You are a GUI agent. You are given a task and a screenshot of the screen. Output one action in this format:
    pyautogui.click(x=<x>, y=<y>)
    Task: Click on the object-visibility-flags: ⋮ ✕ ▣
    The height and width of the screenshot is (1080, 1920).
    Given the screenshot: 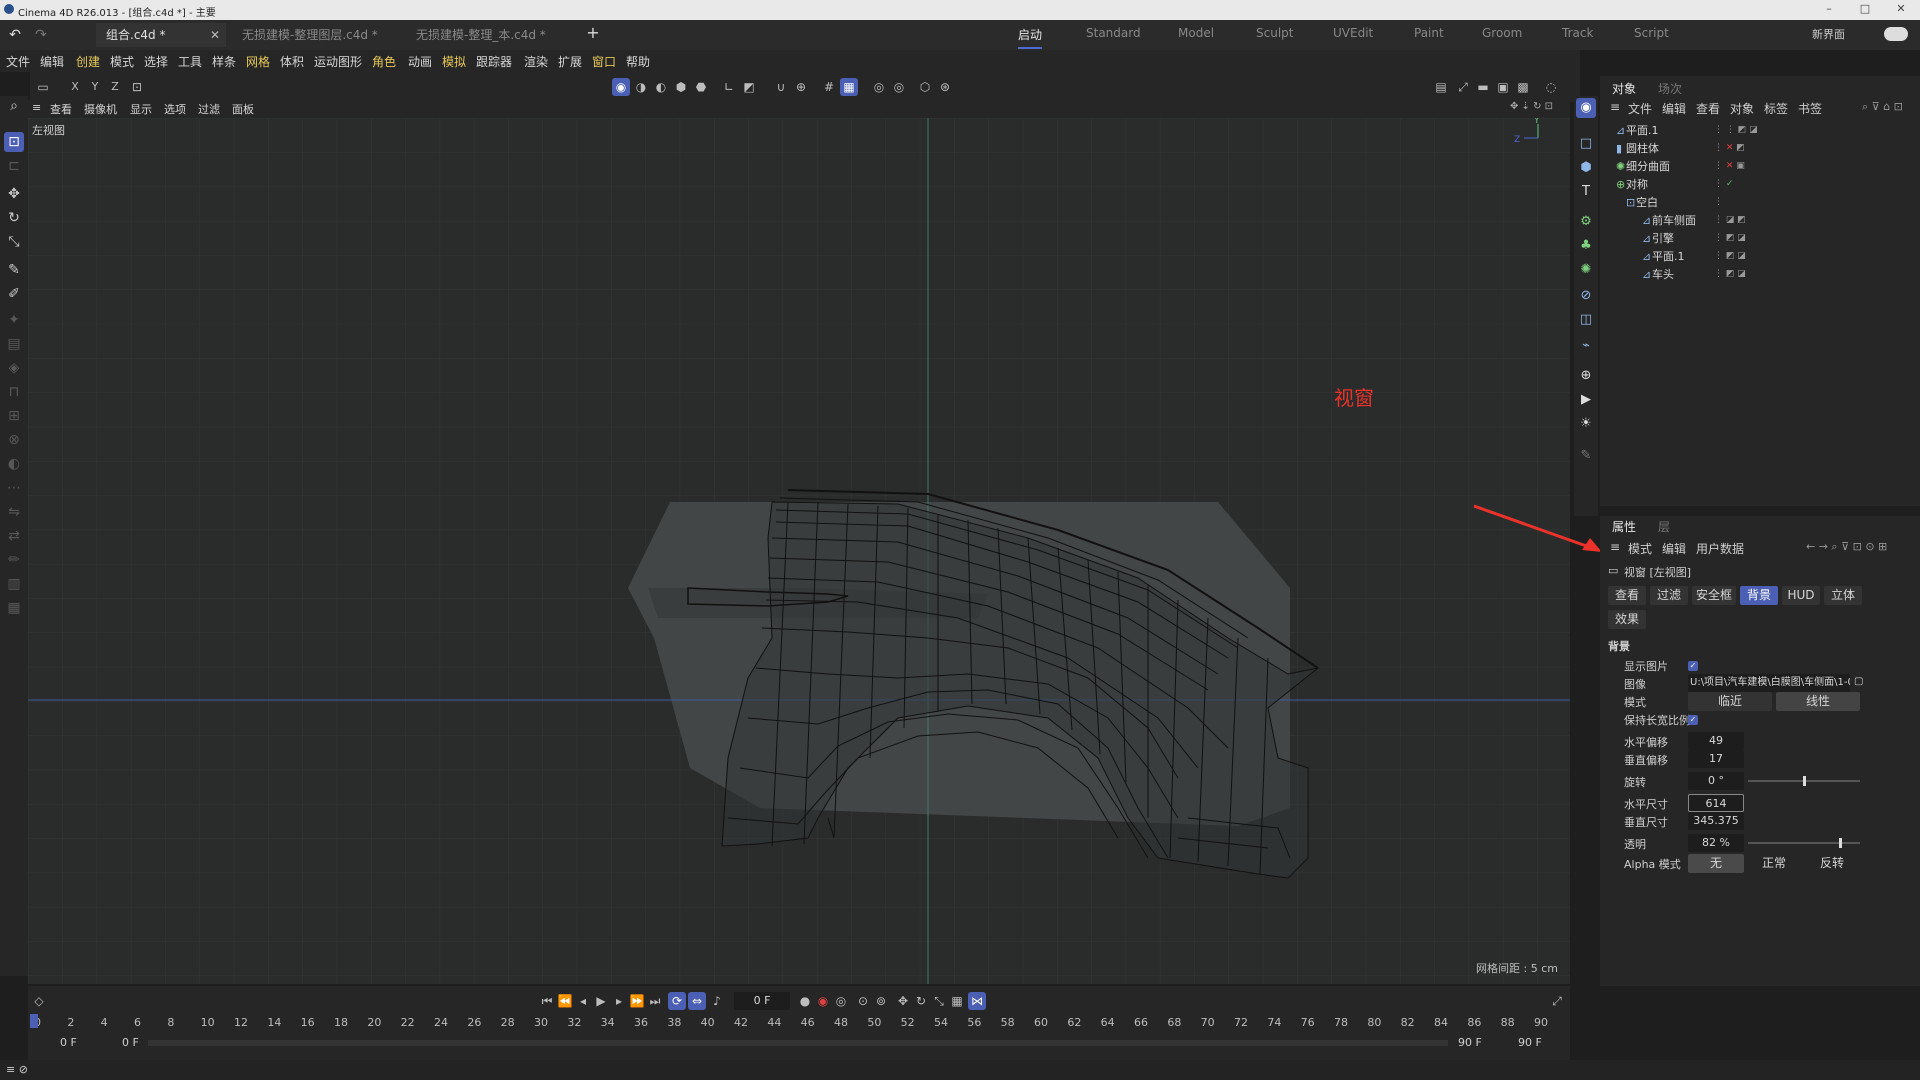 What is the action you would take?
    pyautogui.click(x=1729, y=166)
    